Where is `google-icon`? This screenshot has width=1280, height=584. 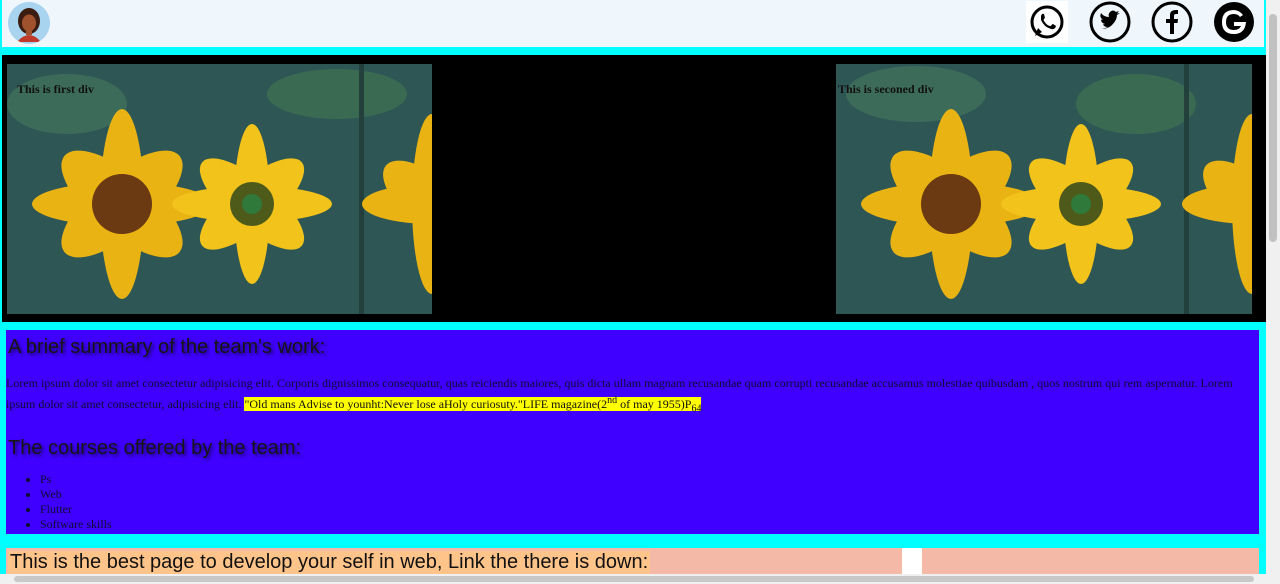 google-icon is located at coordinates (1234, 22).